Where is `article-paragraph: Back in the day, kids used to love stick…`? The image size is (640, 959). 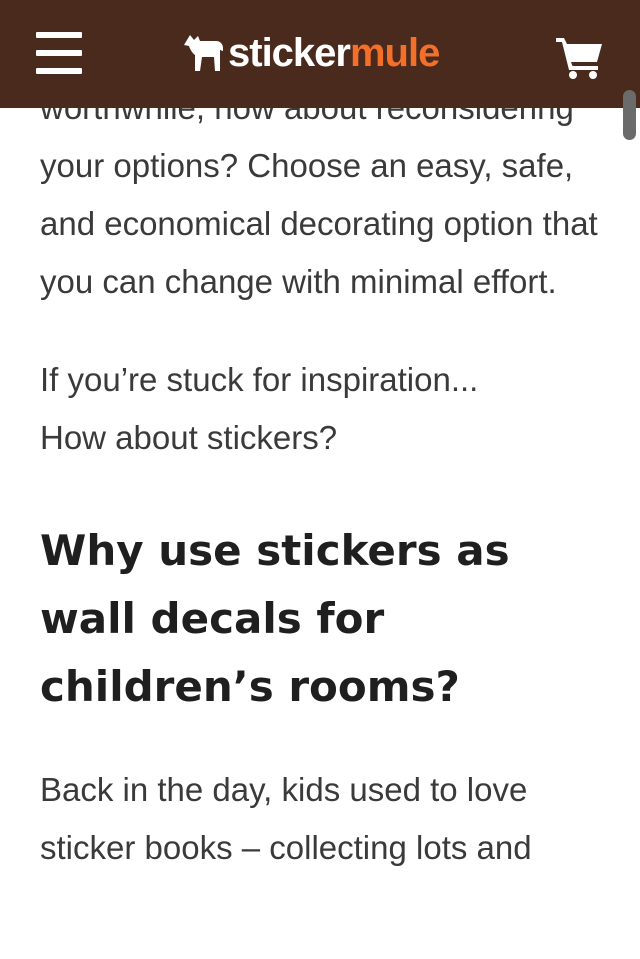 article-paragraph: Back in the day, kids used to love stick… is located at coordinates (286, 818).